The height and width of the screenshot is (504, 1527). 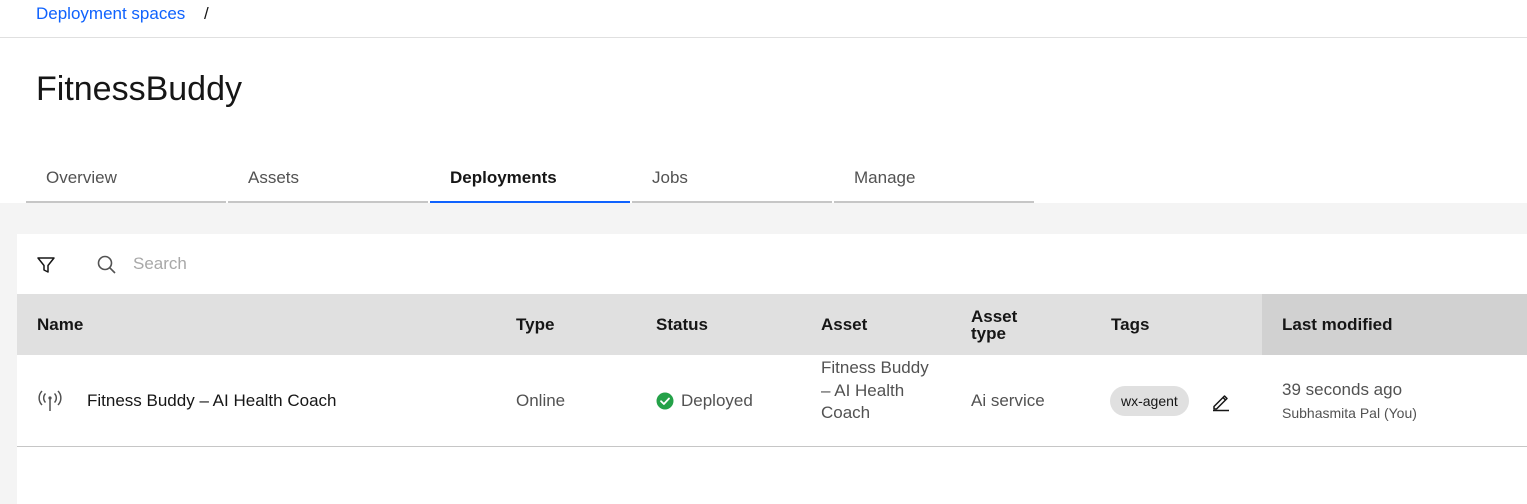 I want to click on column-header-asset-type-line1: Asset, so click(x=994, y=316).